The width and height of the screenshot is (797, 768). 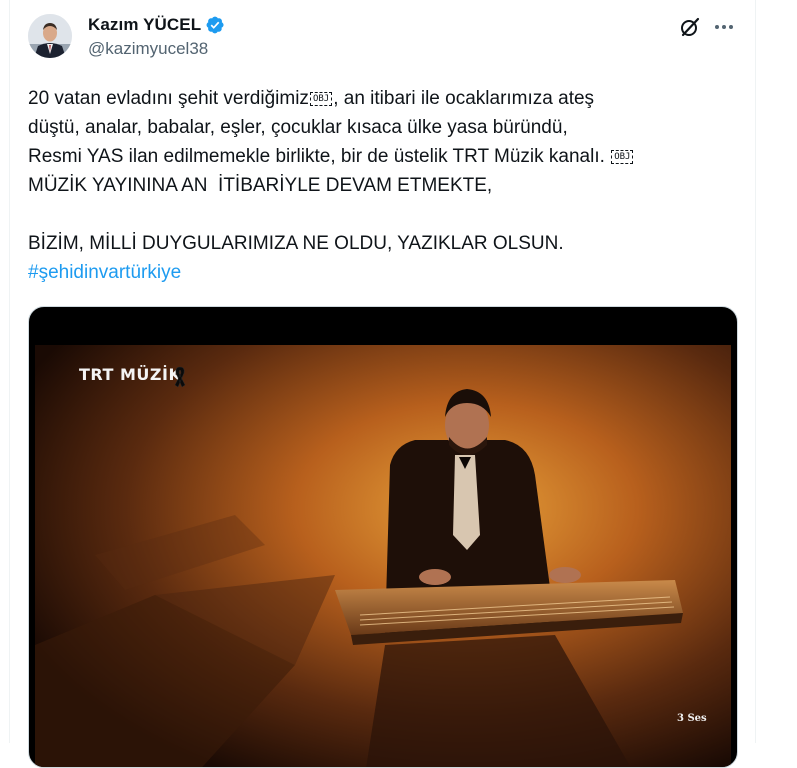 I want to click on timeline-right-border, so click(x=755, y=371).